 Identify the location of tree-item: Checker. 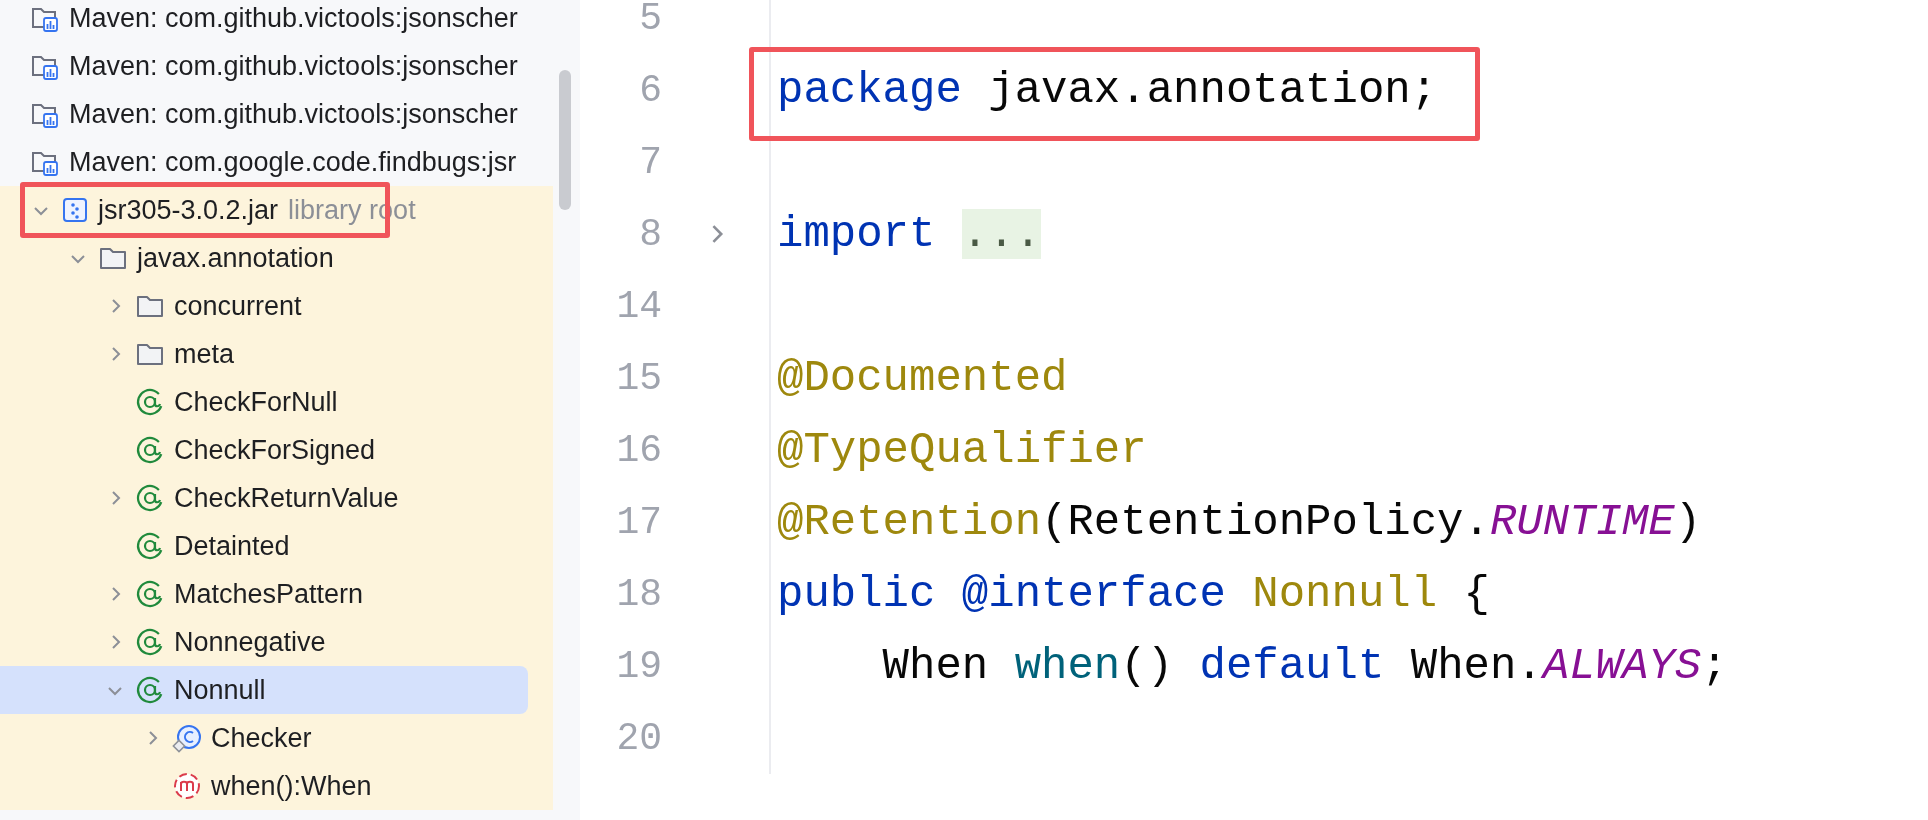
(276, 738).